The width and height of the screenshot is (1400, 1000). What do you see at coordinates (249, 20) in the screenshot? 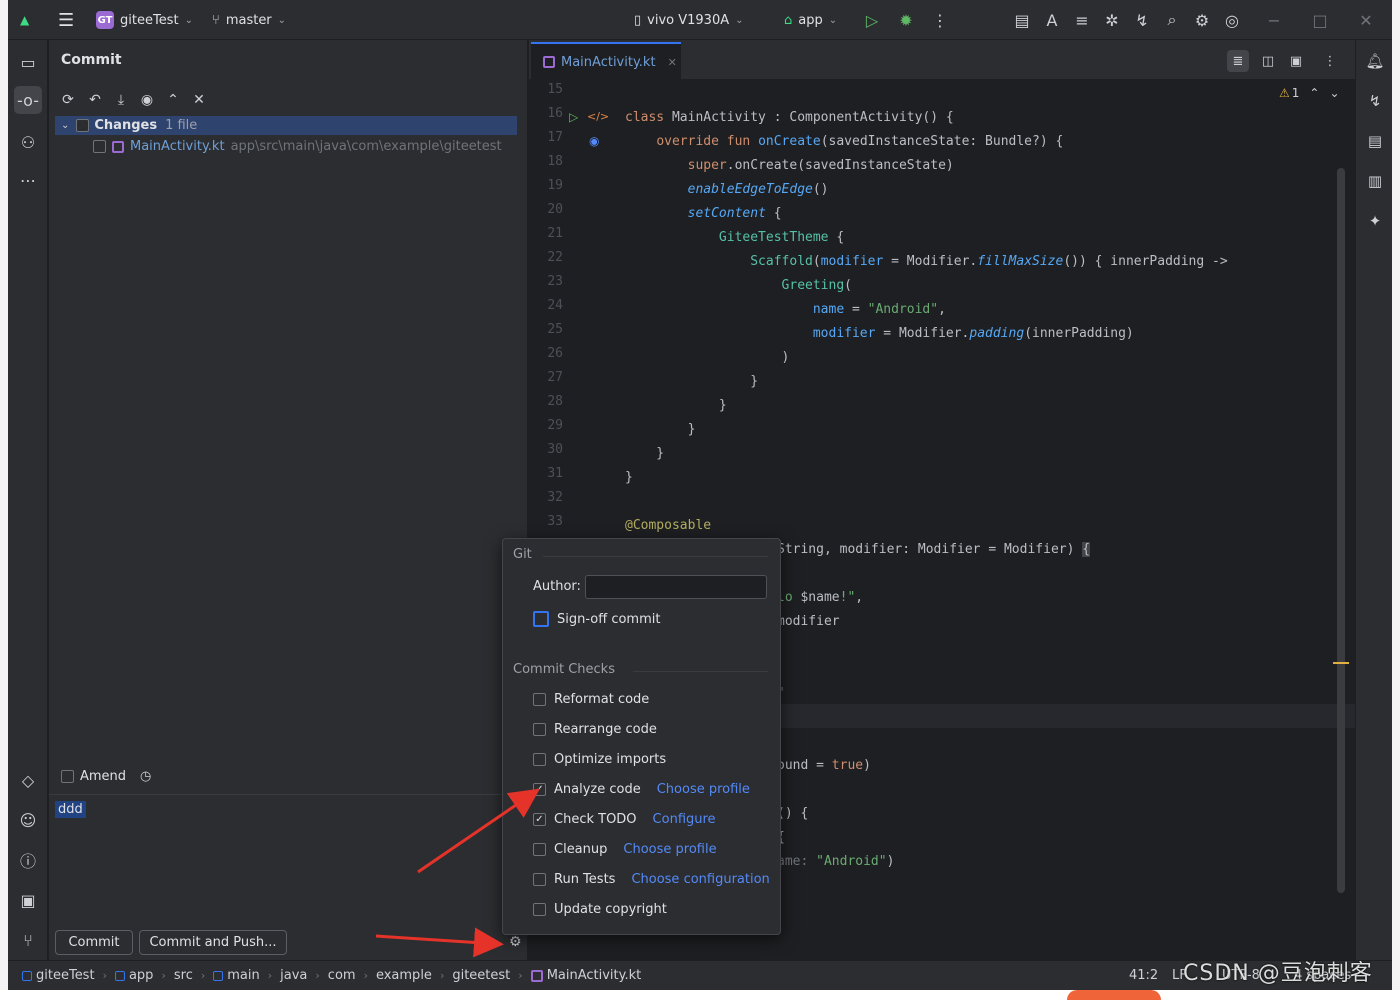
I see `branch-selector: ⑂ master ⌄` at bounding box center [249, 20].